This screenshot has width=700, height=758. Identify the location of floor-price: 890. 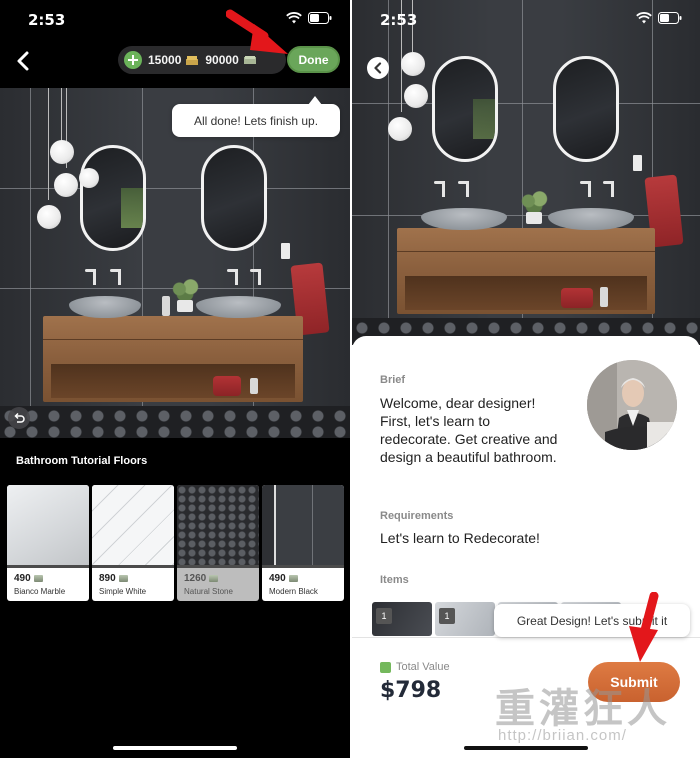
(113, 578).